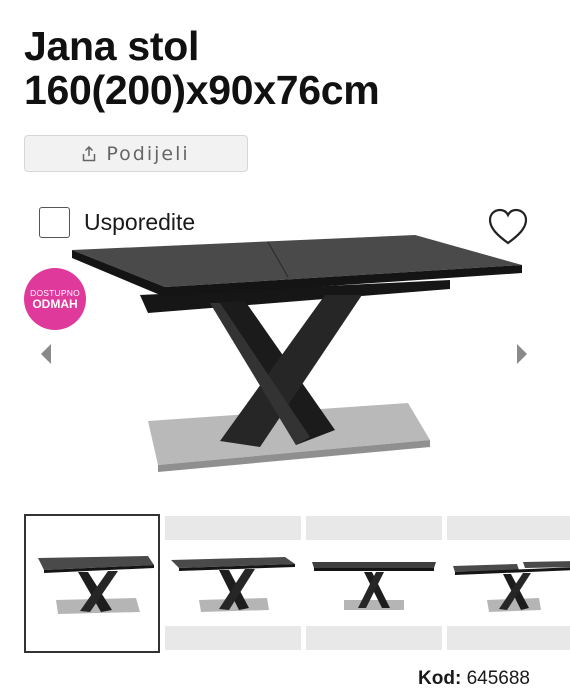 The width and height of the screenshot is (570, 690). Describe the element at coordinates (46, 354) in the screenshot. I see `chevron-left-icon` at that location.